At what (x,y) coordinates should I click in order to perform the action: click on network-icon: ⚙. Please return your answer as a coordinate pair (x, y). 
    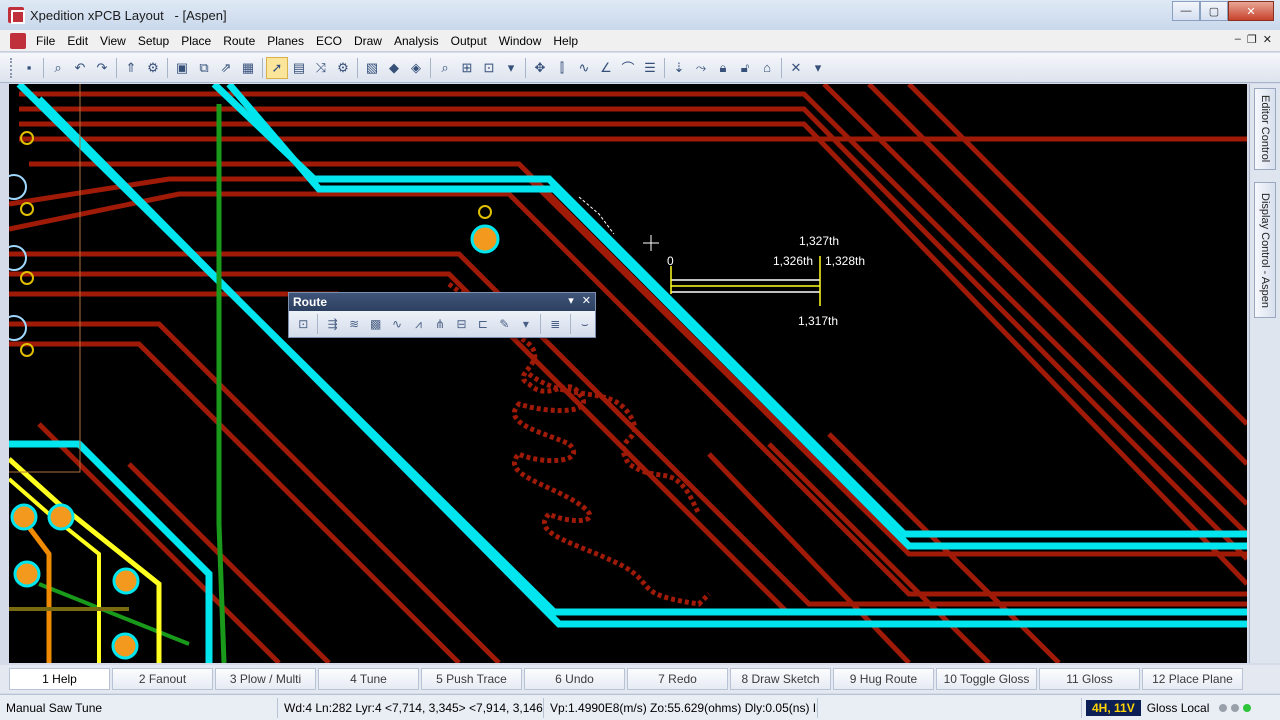
    Looking at the image, I should click on (153, 68).